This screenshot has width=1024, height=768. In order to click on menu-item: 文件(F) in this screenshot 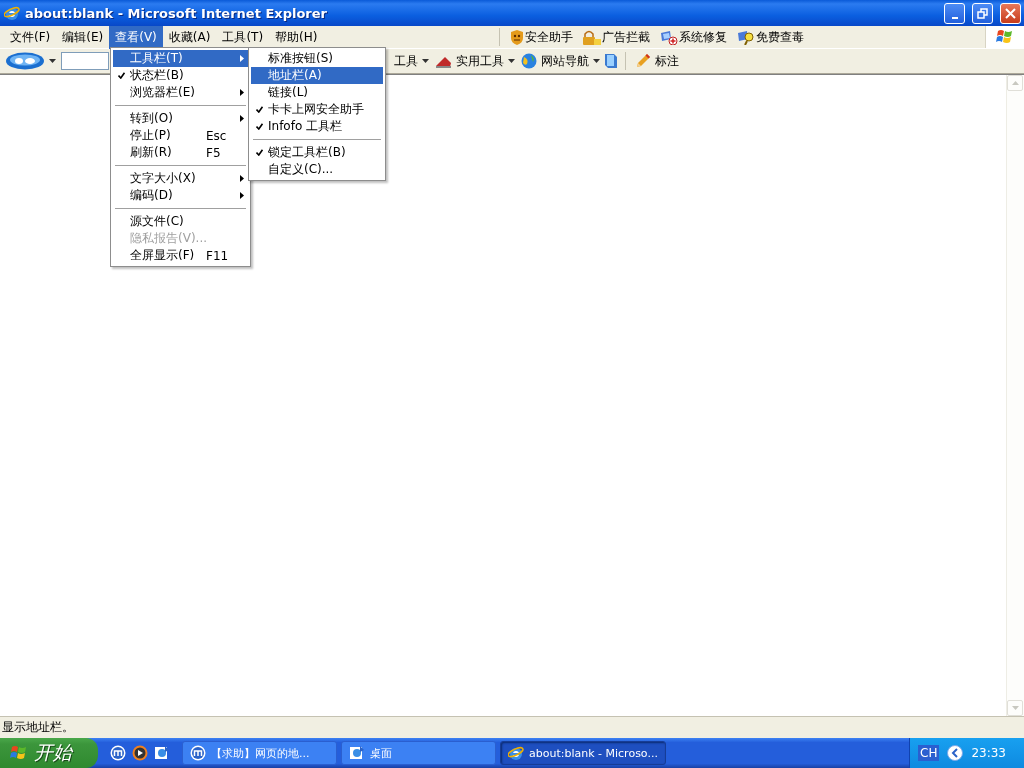, I will do `click(30, 37)`.